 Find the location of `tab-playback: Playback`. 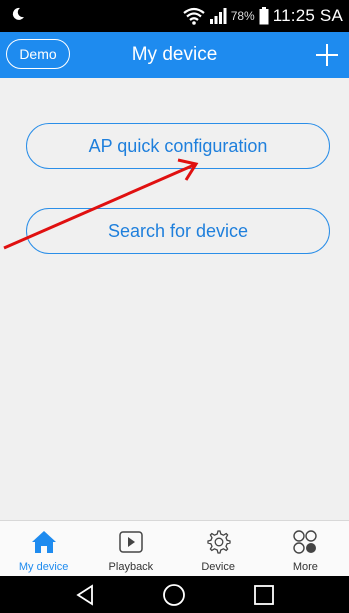

tab-playback: Playback is located at coordinates (130, 548).